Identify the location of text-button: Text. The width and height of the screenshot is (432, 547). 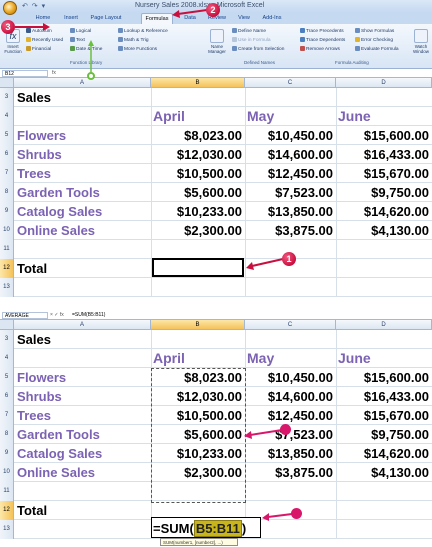
(77, 40).